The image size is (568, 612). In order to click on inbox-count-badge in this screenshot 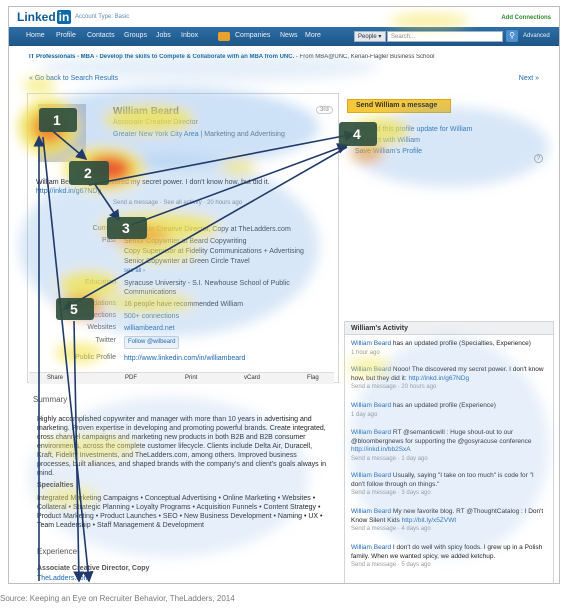, I will do `click(224, 36)`.